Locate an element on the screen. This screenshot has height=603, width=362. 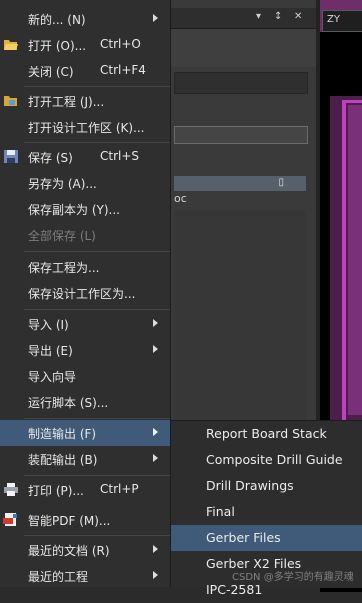
menu-item-label: 导入向导 is located at coordinates (52, 377).